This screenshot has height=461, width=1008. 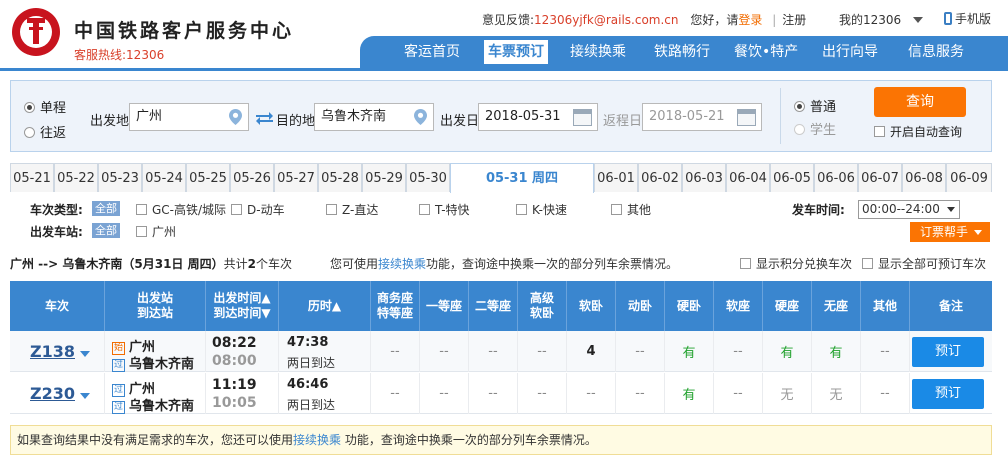 I want to click on pass-badge: 过, so click(x=118, y=365).